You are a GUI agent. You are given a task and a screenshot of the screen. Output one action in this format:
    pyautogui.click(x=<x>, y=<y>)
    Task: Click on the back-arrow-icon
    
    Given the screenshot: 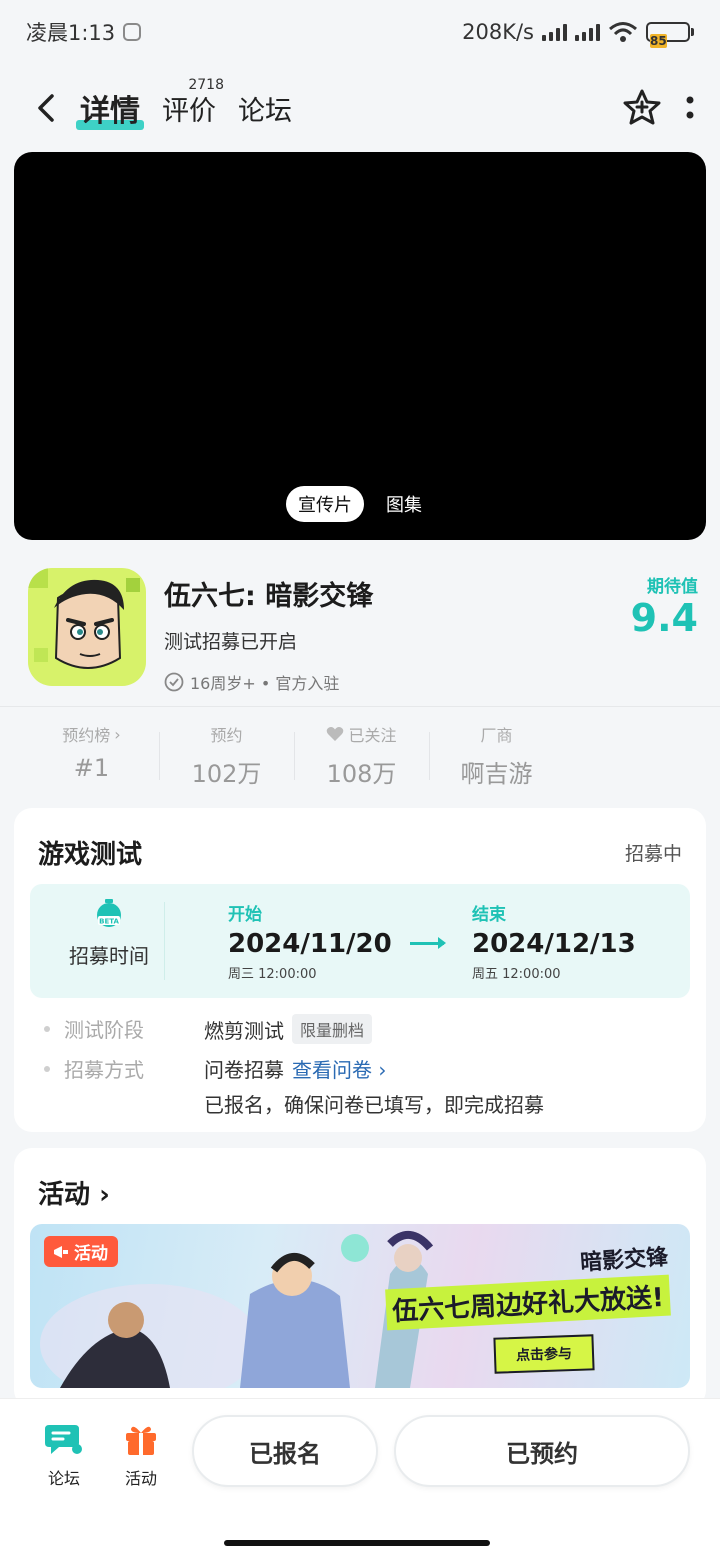 What is the action you would take?
    pyautogui.click(x=46, y=108)
    